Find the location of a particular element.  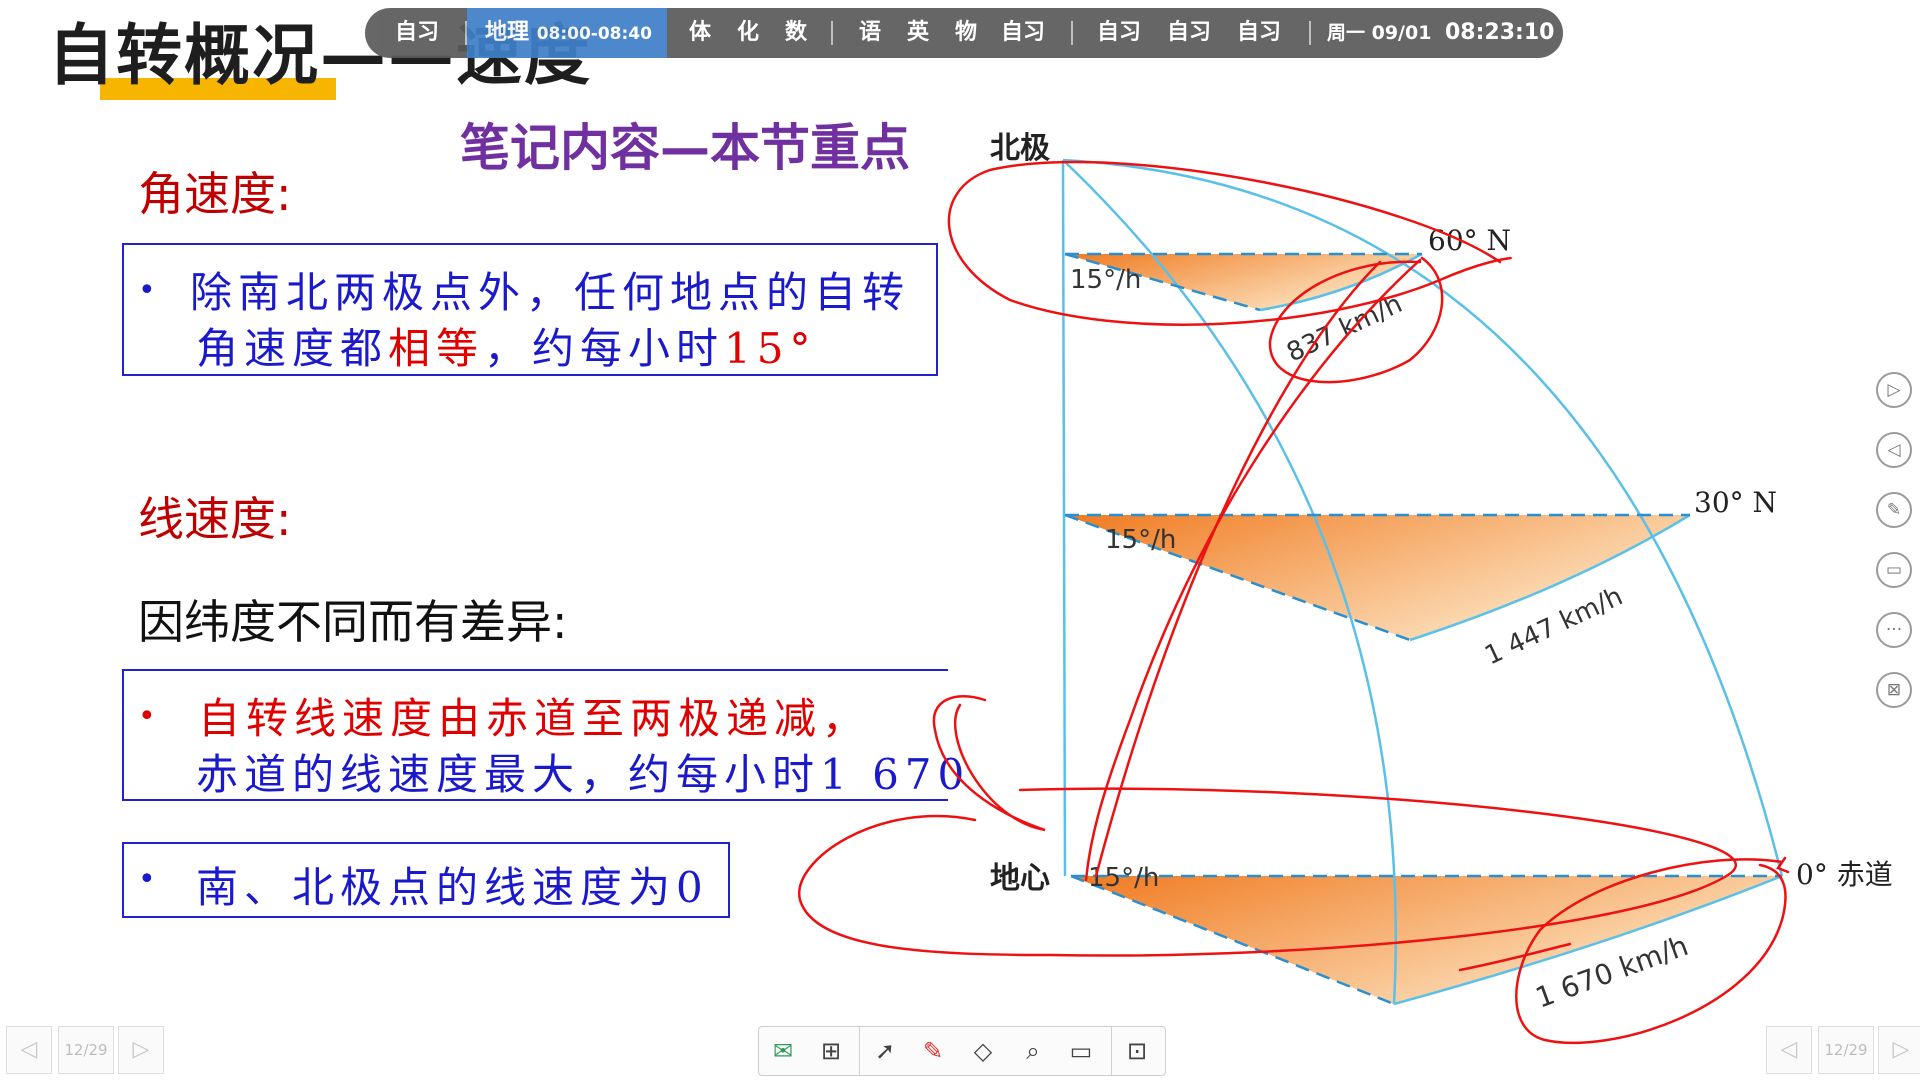

play-icon: ▷ is located at coordinates (1894, 390).